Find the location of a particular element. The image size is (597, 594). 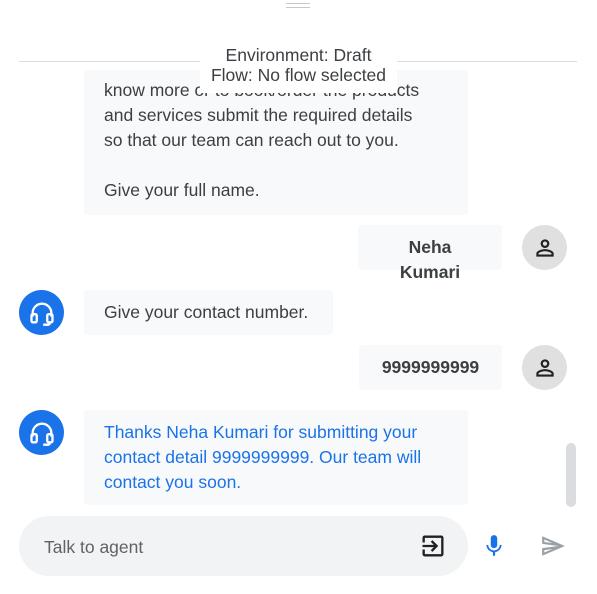

mic-icon is located at coordinates (494, 545).